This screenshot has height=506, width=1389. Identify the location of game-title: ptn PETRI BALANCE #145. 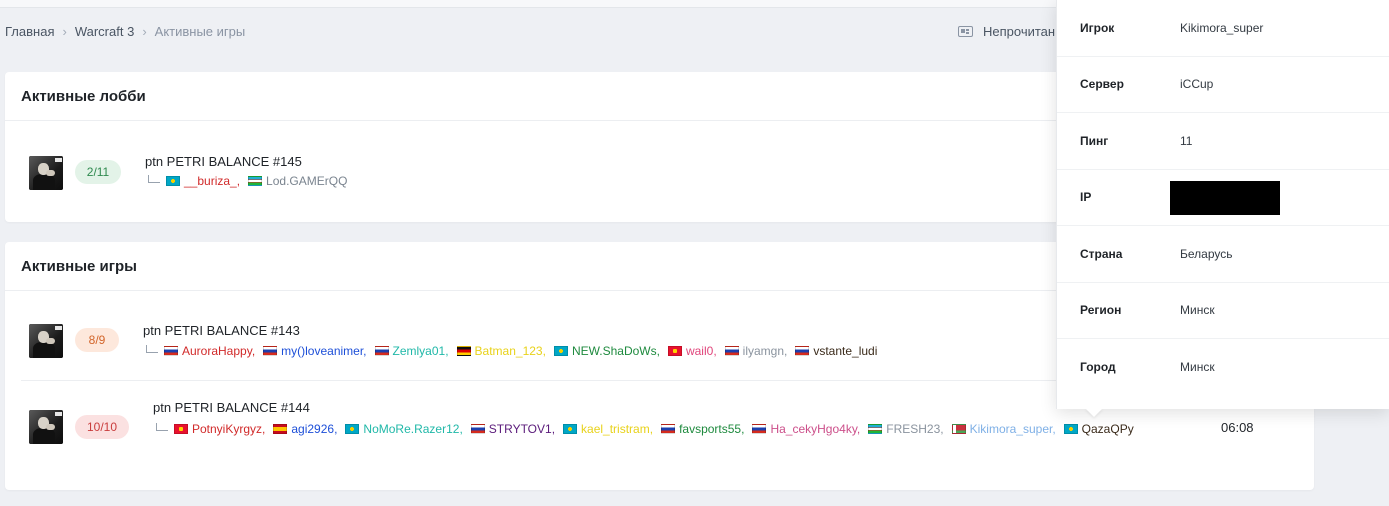
(223, 161).